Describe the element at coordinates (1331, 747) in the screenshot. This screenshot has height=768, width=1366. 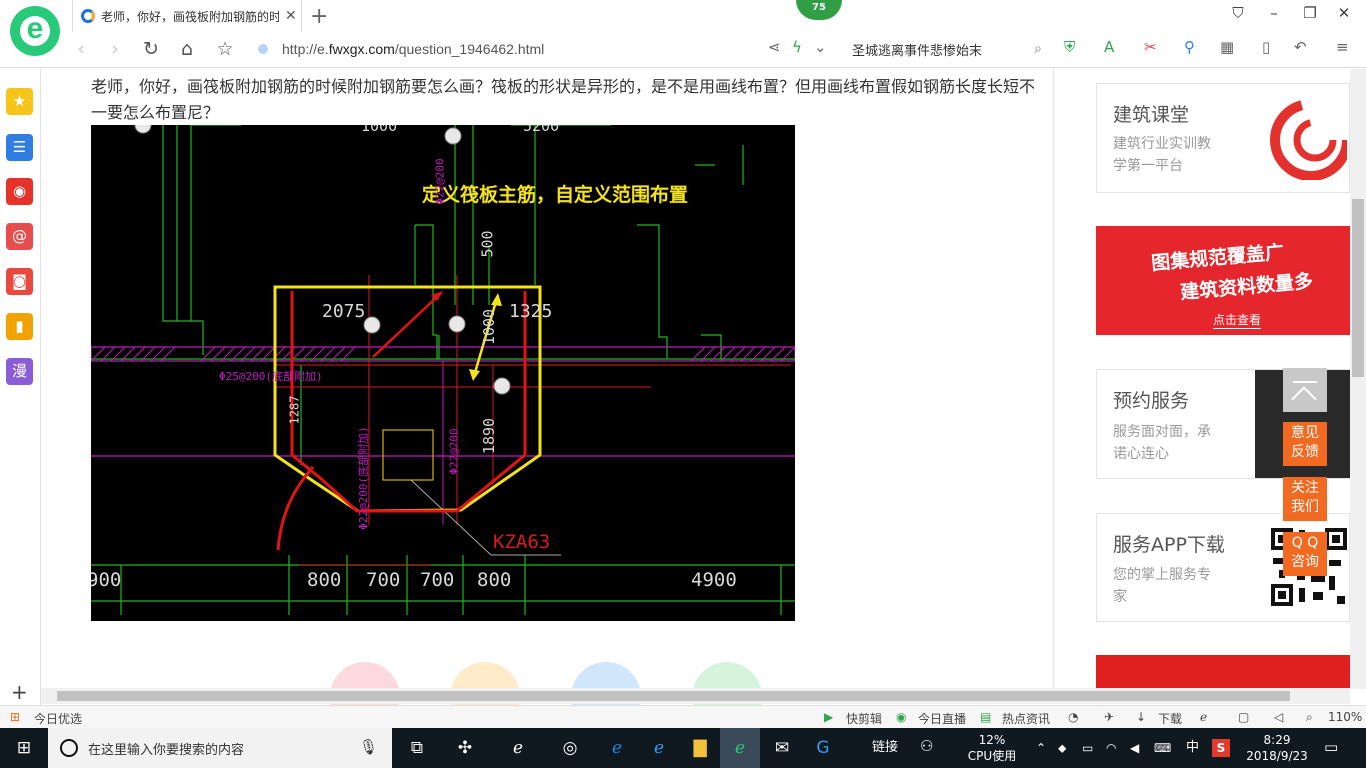
I see `action-center-icon: ▭` at that location.